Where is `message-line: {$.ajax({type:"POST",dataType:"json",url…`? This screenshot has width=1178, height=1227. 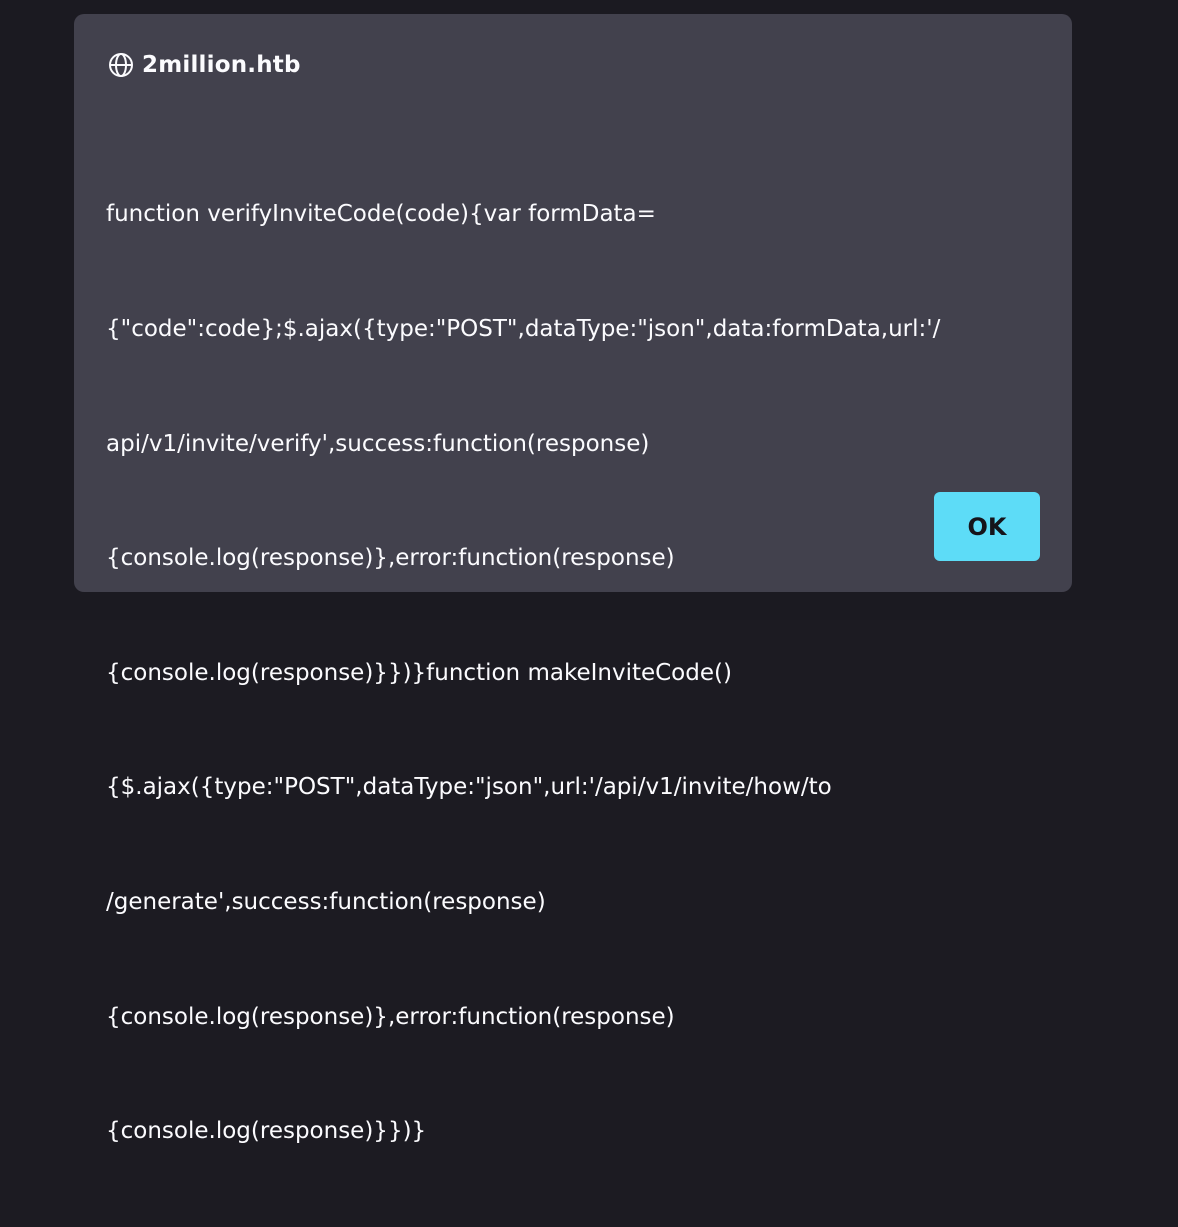
message-line: {$.ajax({type:"POST",dataType:"json",url… is located at coordinates (469, 787).